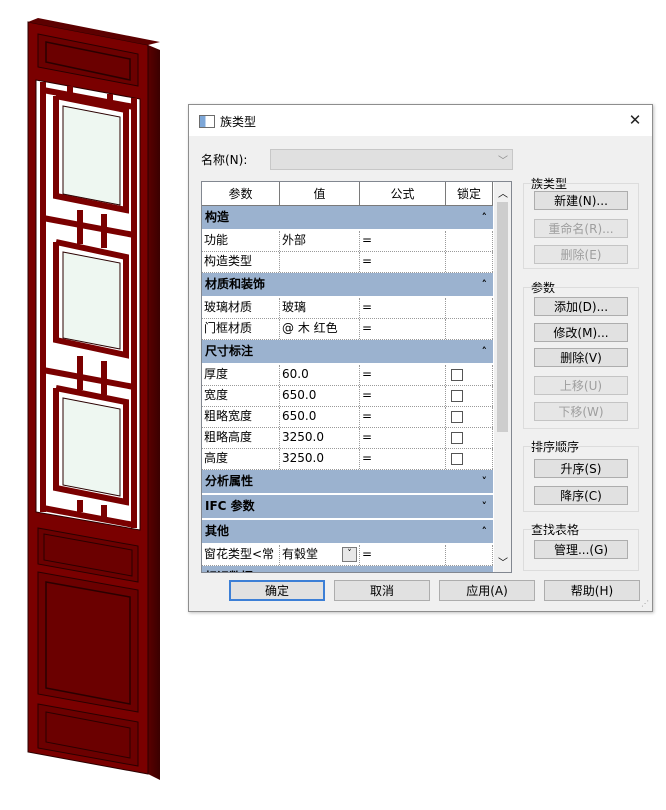  What do you see at coordinates (320, 241) in the screenshot?
I see `param-value-cell: 外部` at bounding box center [320, 241].